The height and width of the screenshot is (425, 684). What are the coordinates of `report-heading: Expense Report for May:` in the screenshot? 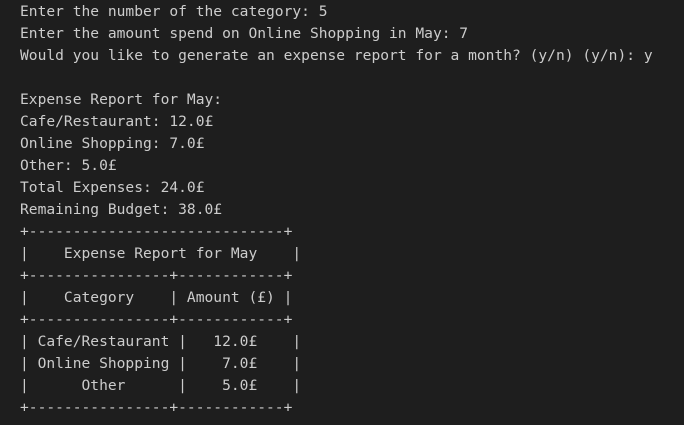 It's located at (121, 99).